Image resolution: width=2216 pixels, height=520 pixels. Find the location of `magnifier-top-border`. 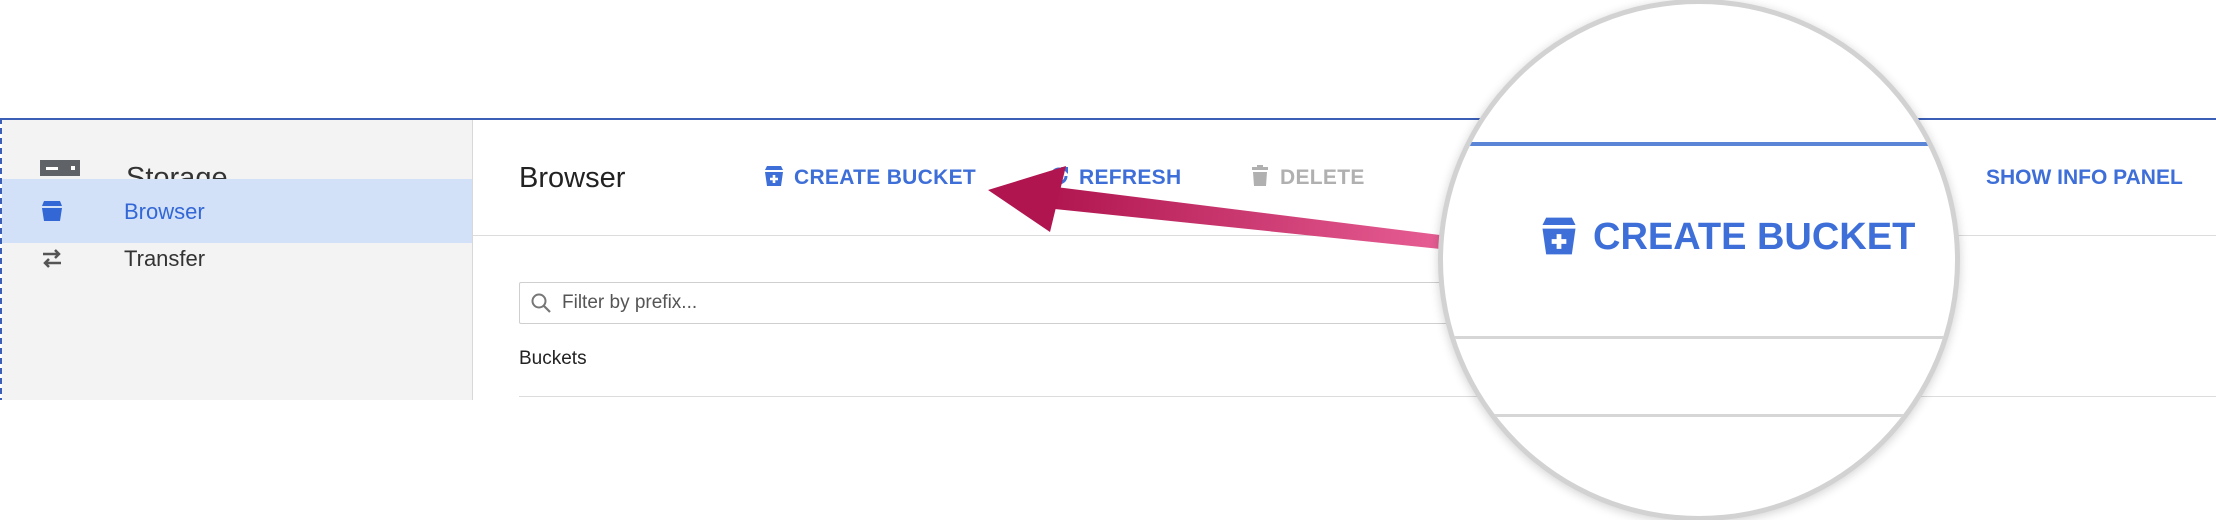

magnifier-top-border is located at coordinates (1699, 144).